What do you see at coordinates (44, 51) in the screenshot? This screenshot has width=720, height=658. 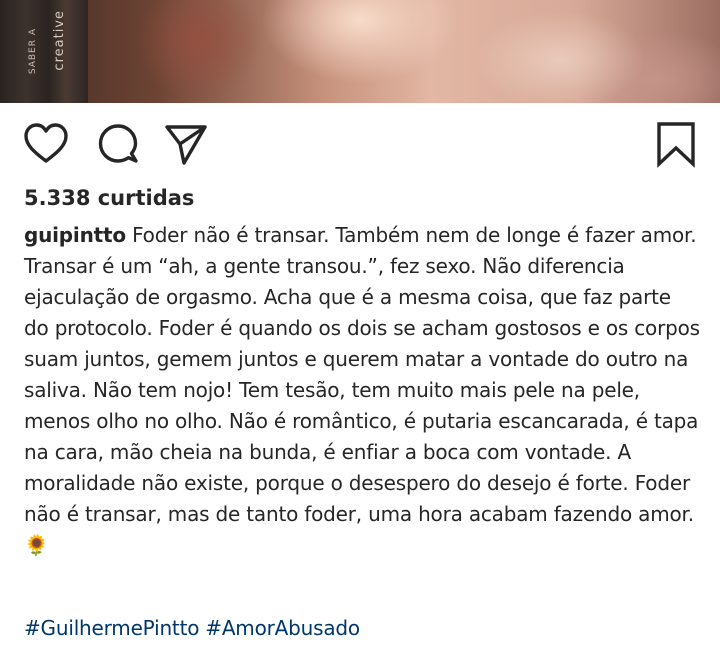 I see `books-in-photo` at bounding box center [44, 51].